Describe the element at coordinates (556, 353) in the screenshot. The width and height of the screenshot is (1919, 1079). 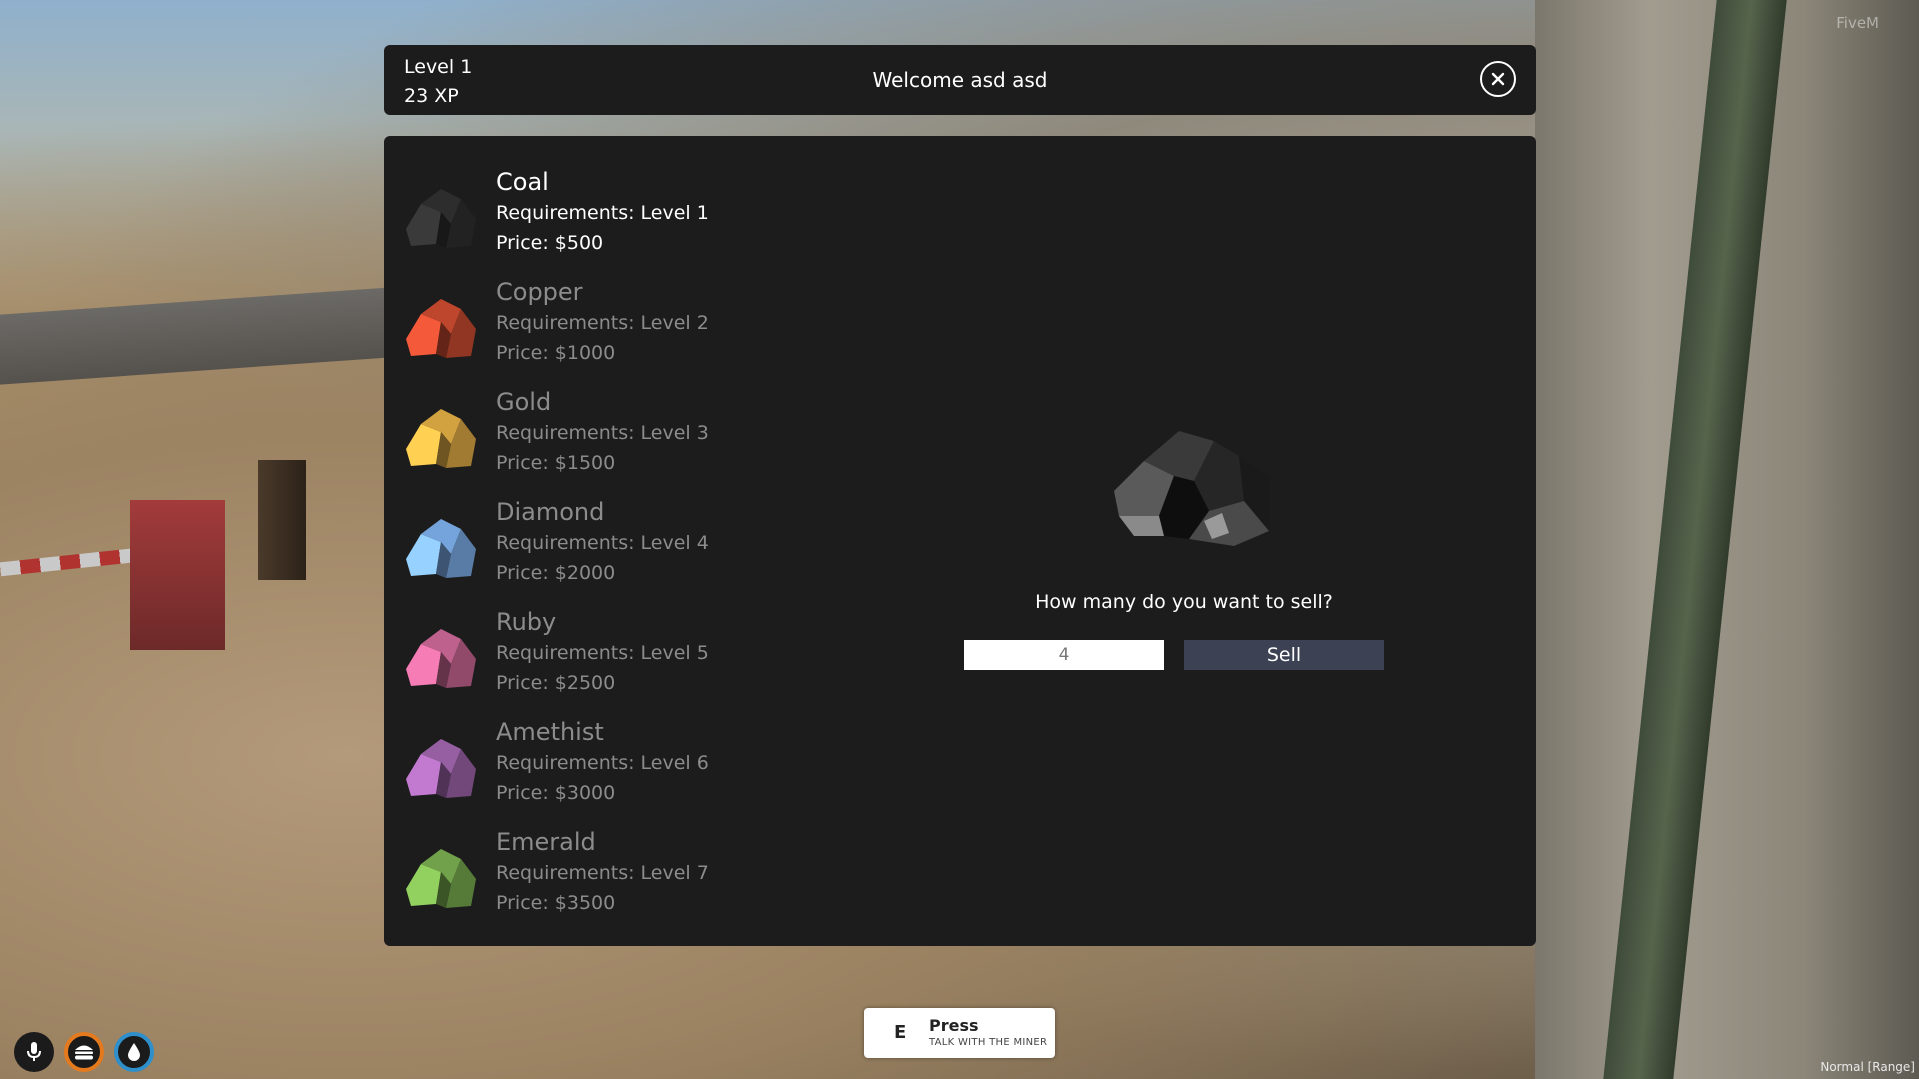
I see `ore-price: Price: $1000` at that location.